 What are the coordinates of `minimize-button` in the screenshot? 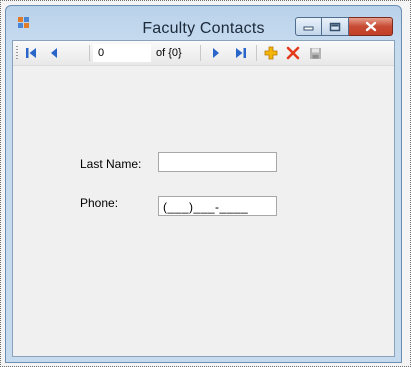 It's located at (308, 26).